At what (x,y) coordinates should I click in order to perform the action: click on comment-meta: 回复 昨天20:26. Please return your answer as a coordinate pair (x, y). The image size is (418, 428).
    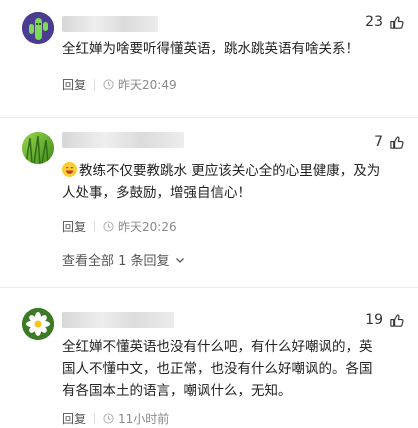
    Looking at the image, I should click on (119, 226).